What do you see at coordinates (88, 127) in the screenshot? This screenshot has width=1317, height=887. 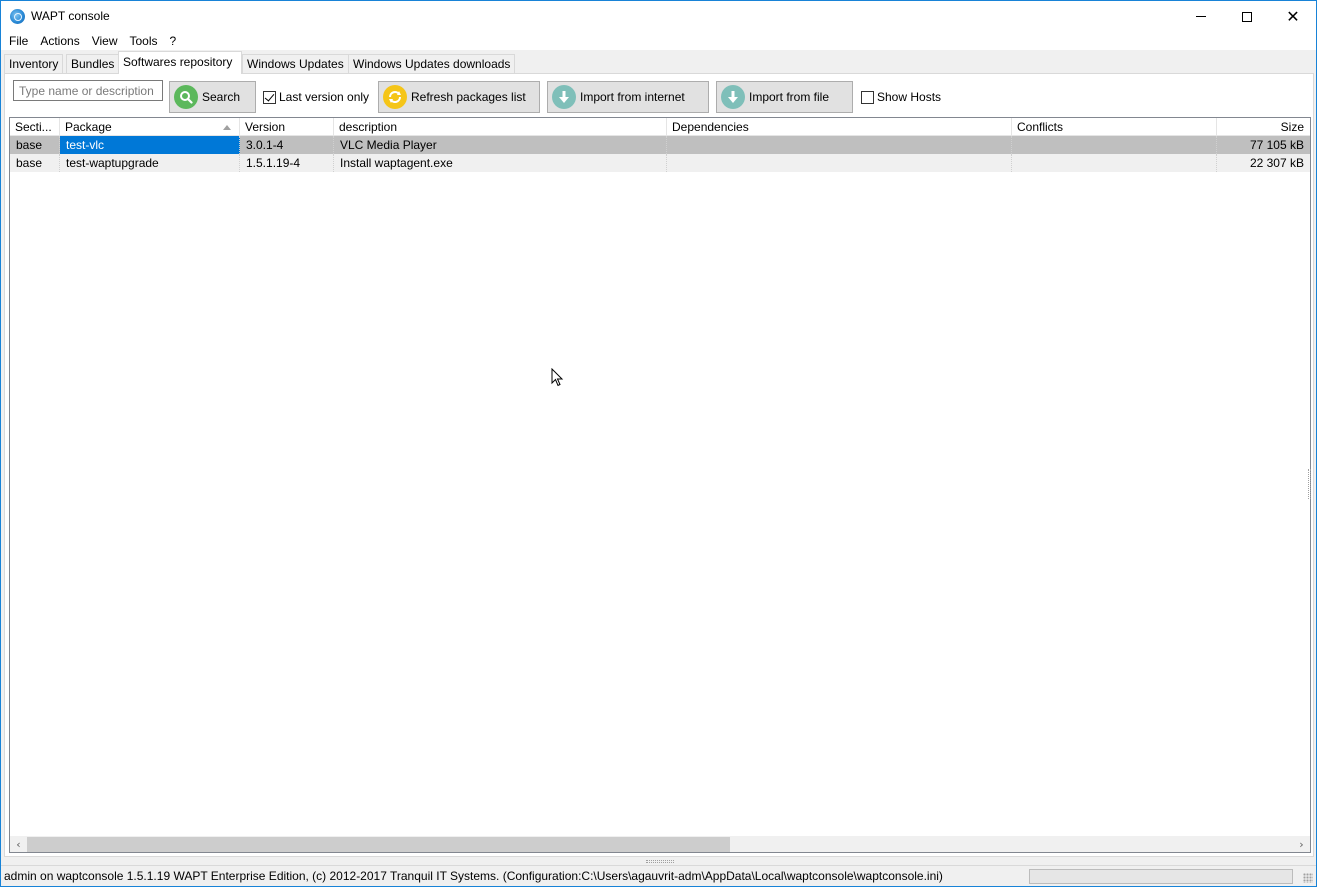 I see `column-header-package-label: Package` at bounding box center [88, 127].